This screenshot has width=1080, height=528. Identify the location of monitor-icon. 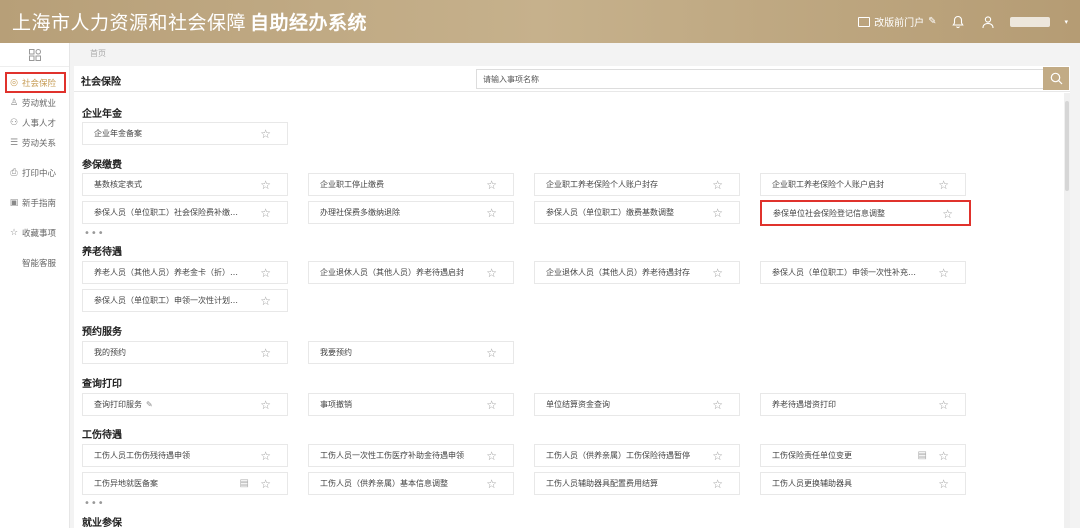
(864, 21).